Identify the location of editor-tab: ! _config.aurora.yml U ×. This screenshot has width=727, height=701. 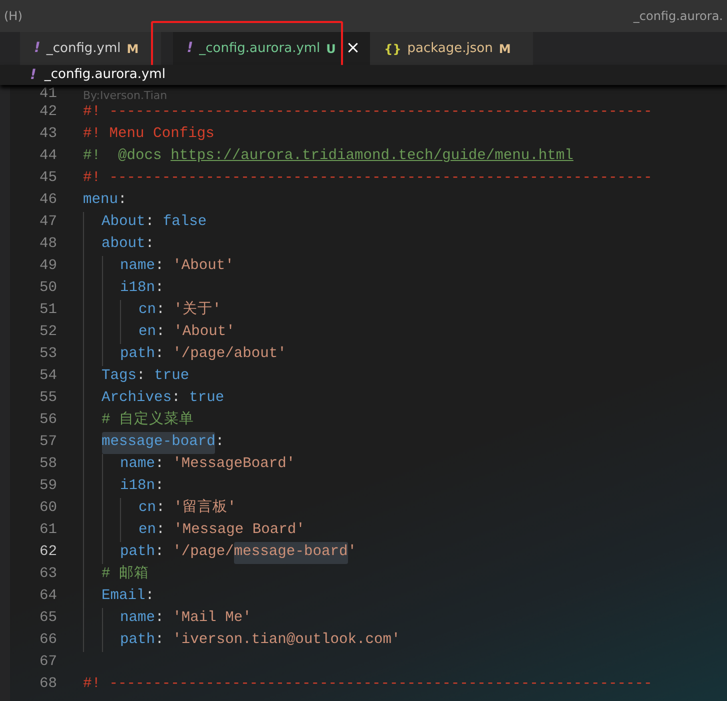
(271, 48).